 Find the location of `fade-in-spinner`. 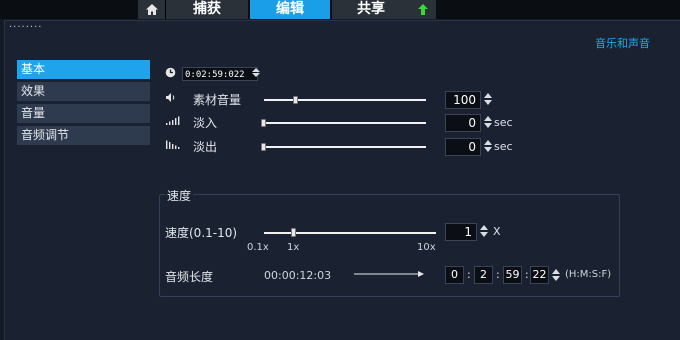

fade-in-spinner is located at coordinates (487, 122).